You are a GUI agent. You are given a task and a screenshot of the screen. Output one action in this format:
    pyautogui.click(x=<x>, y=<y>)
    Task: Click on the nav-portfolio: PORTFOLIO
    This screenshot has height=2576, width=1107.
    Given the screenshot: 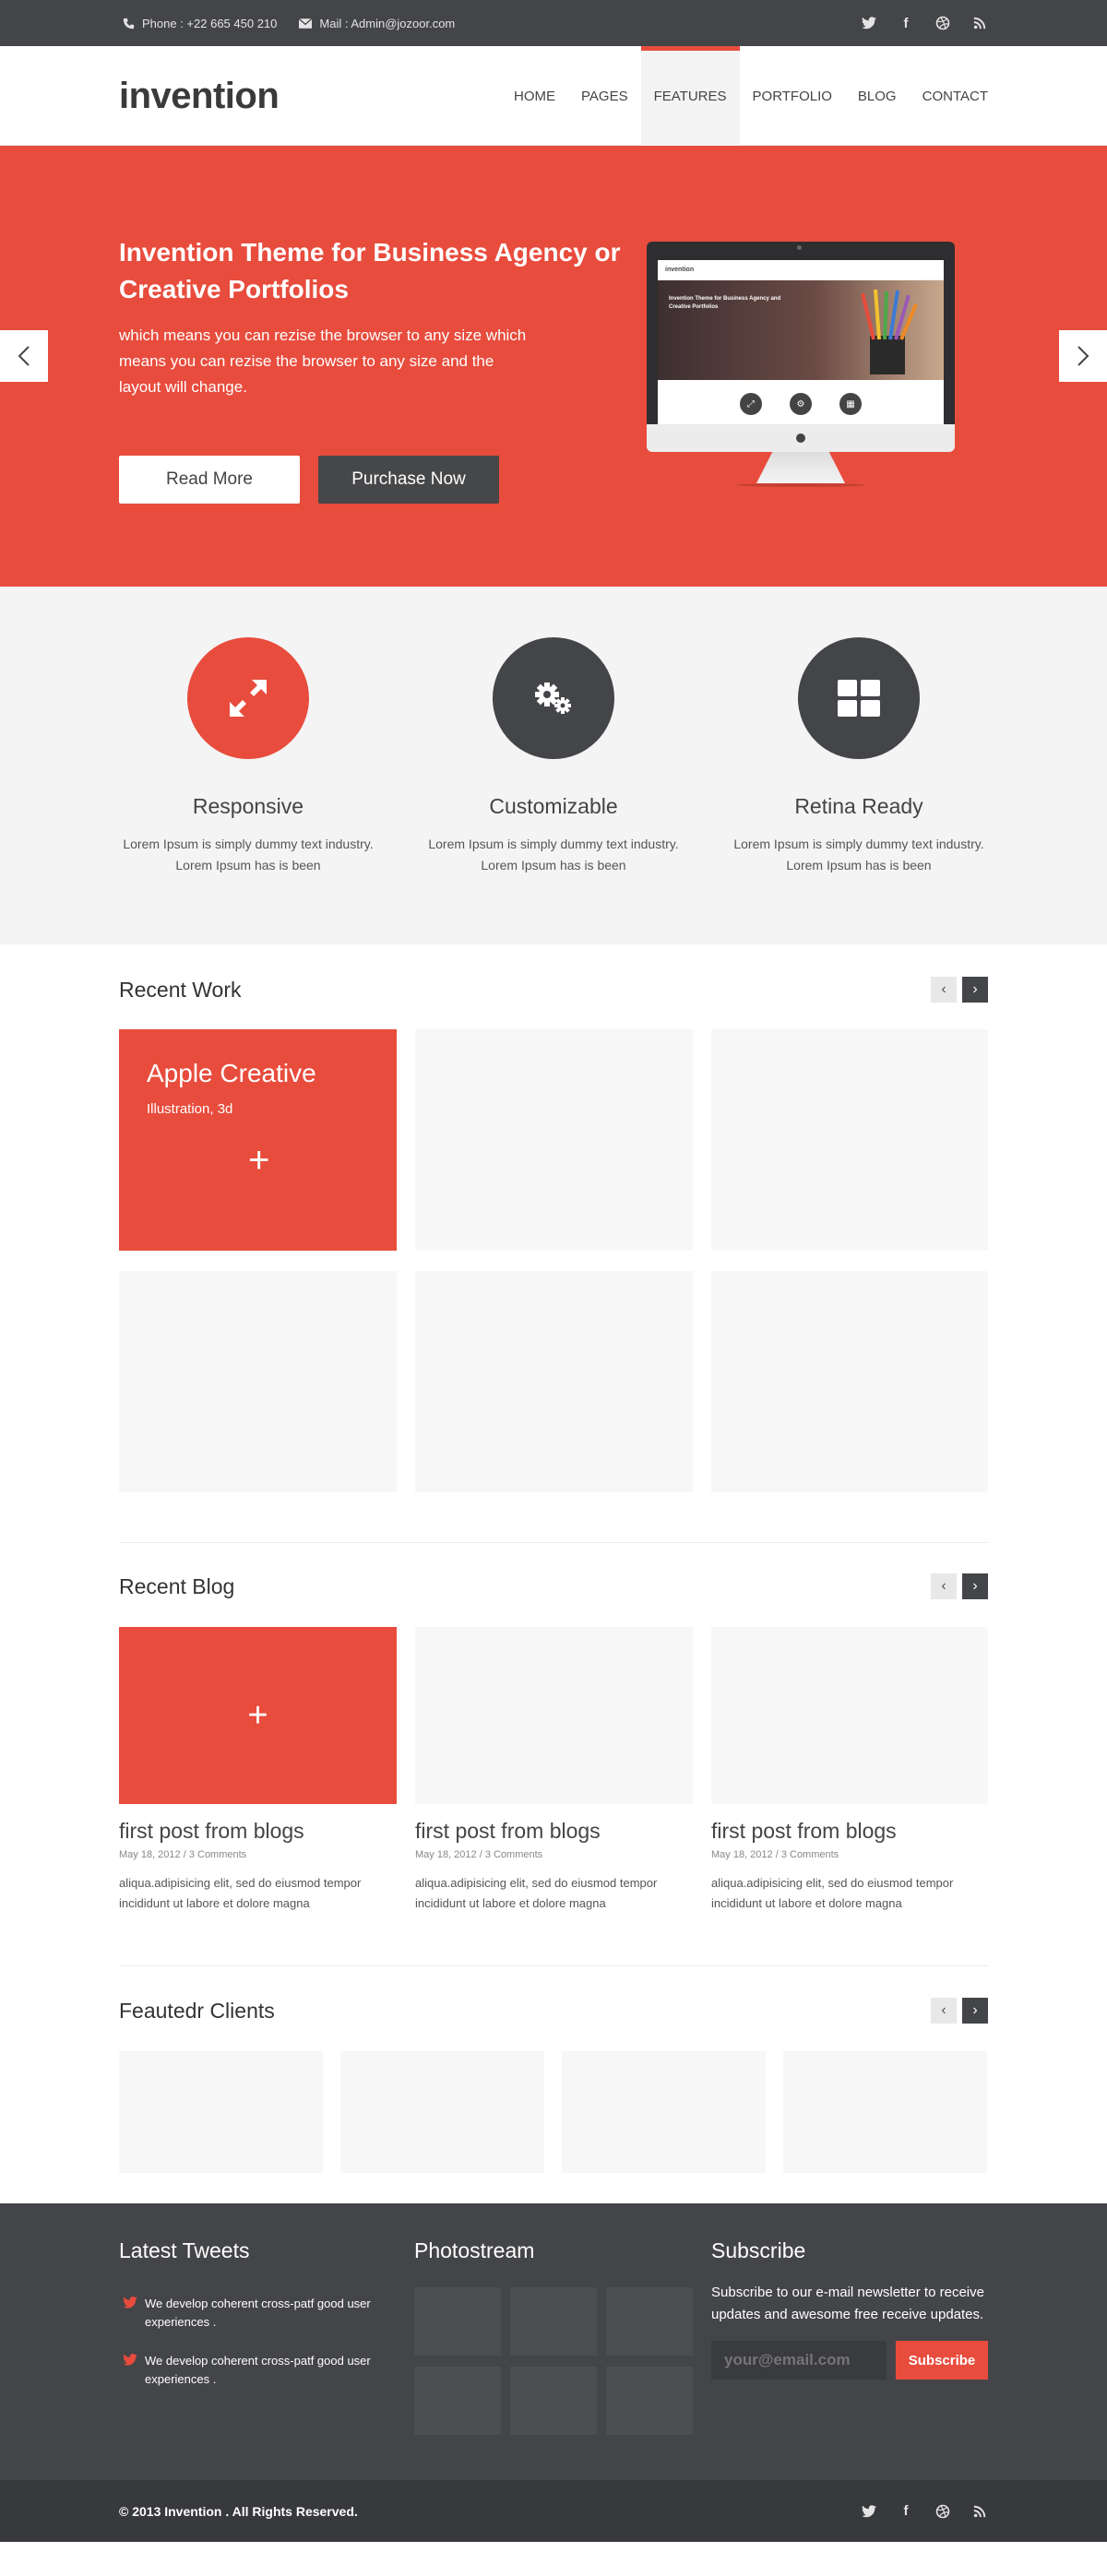 What is the action you would take?
    pyautogui.click(x=792, y=96)
    